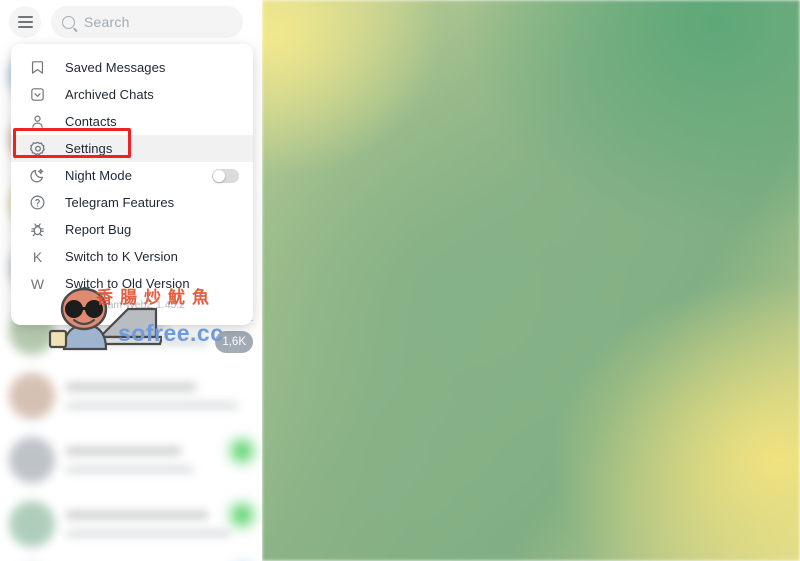  I want to click on bookmark-icon, so click(37, 67).